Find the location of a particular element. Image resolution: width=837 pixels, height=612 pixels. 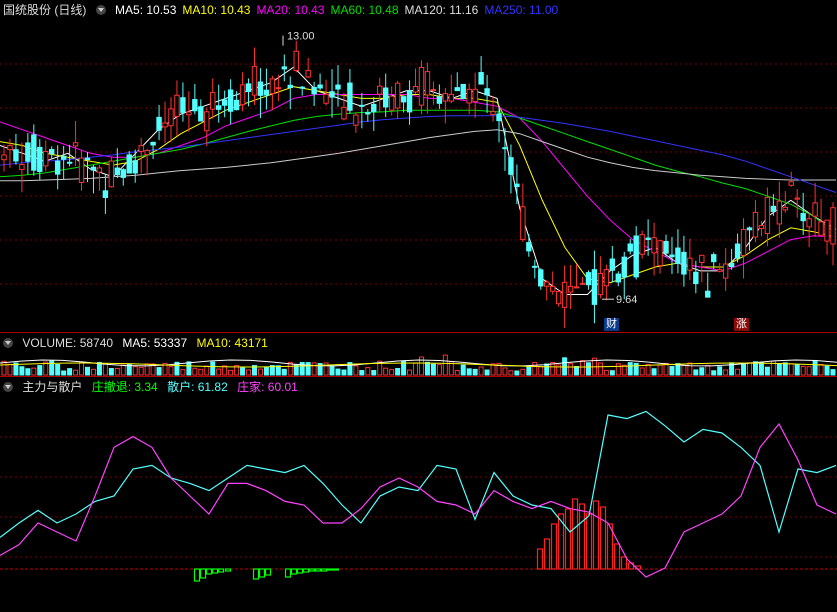

volume-panel: VOLUME: 58740 MA5: 53337 MA10: 43171 is located at coordinates (418, 355).